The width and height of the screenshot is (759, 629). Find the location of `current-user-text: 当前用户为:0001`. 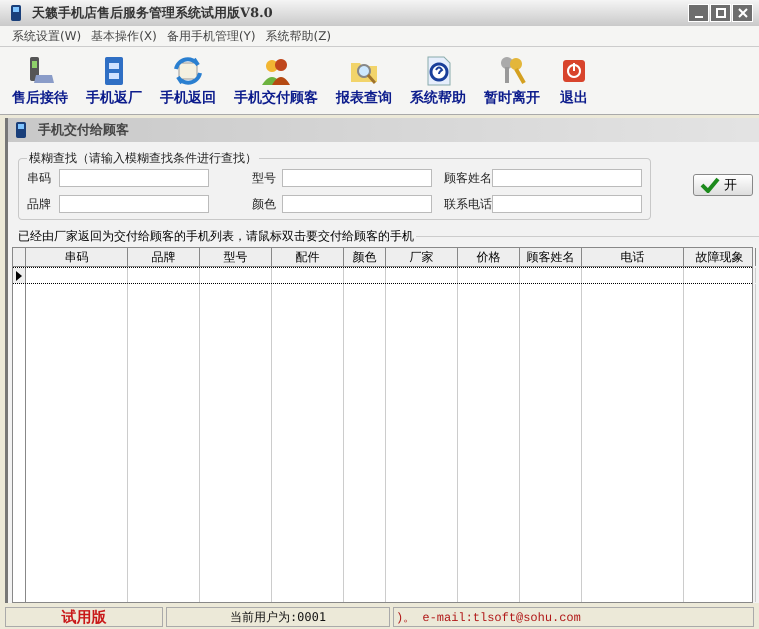

current-user-text: 当前用户为:0001 is located at coordinates (278, 617).